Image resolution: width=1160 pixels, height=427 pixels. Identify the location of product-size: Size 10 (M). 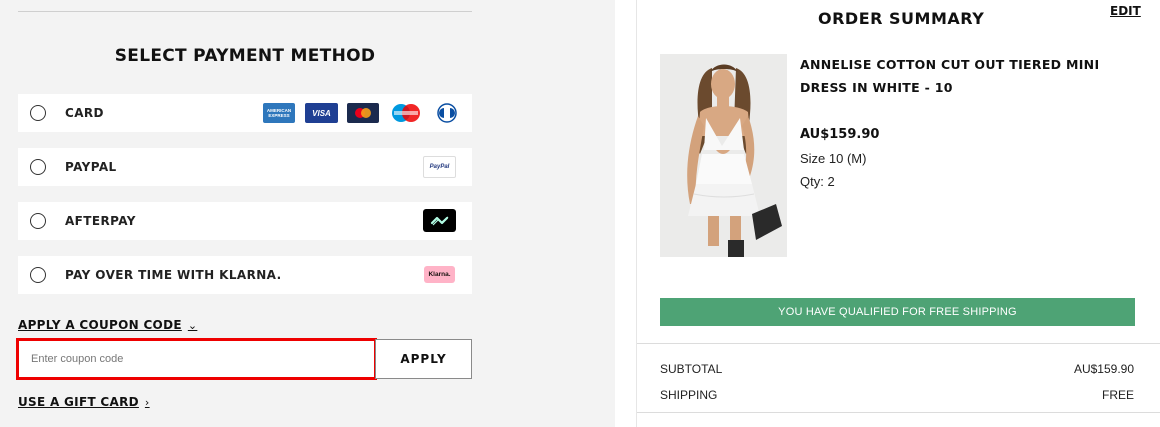
(833, 158).